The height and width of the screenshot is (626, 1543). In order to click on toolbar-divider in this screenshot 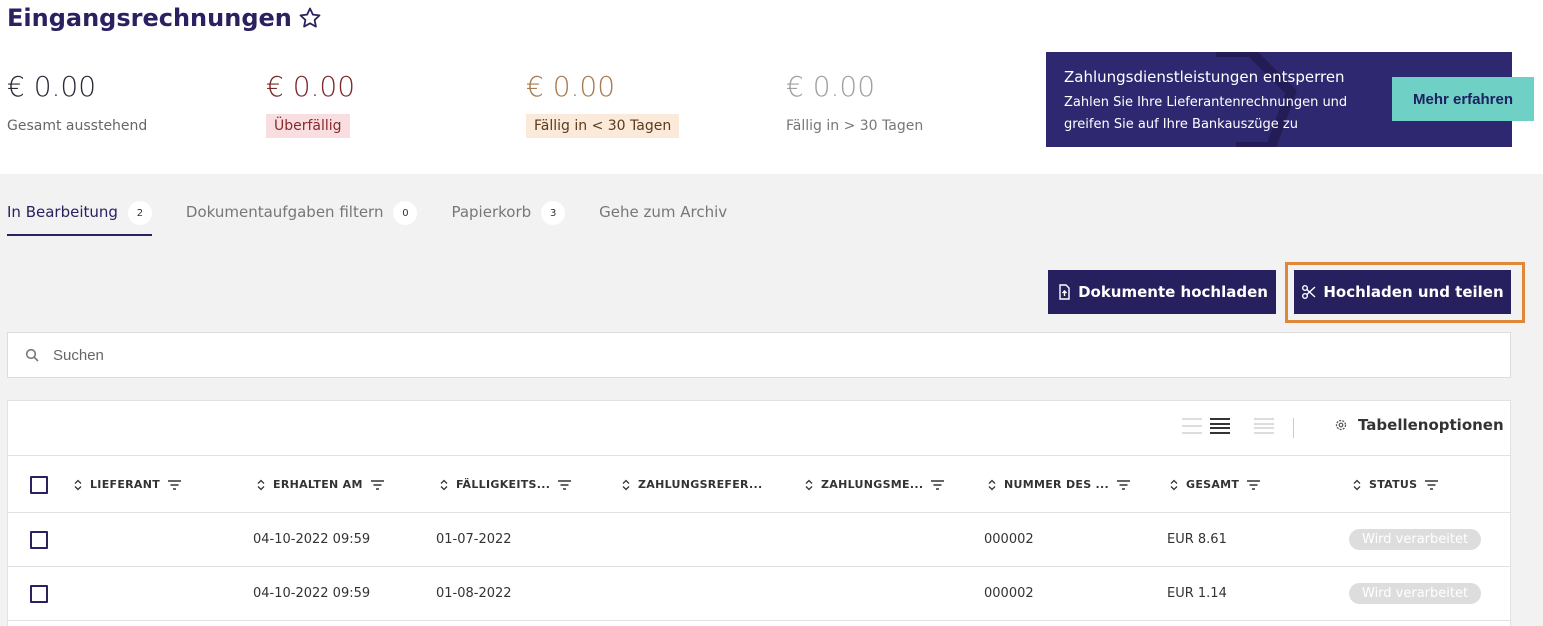, I will do `click(1293, 428)`.